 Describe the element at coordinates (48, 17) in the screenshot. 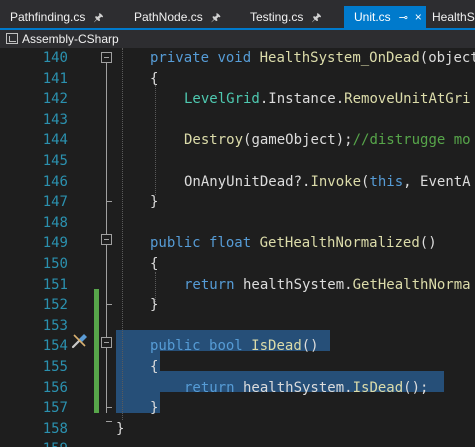

I see `tab-label: Pathfinding.cs` at that location.